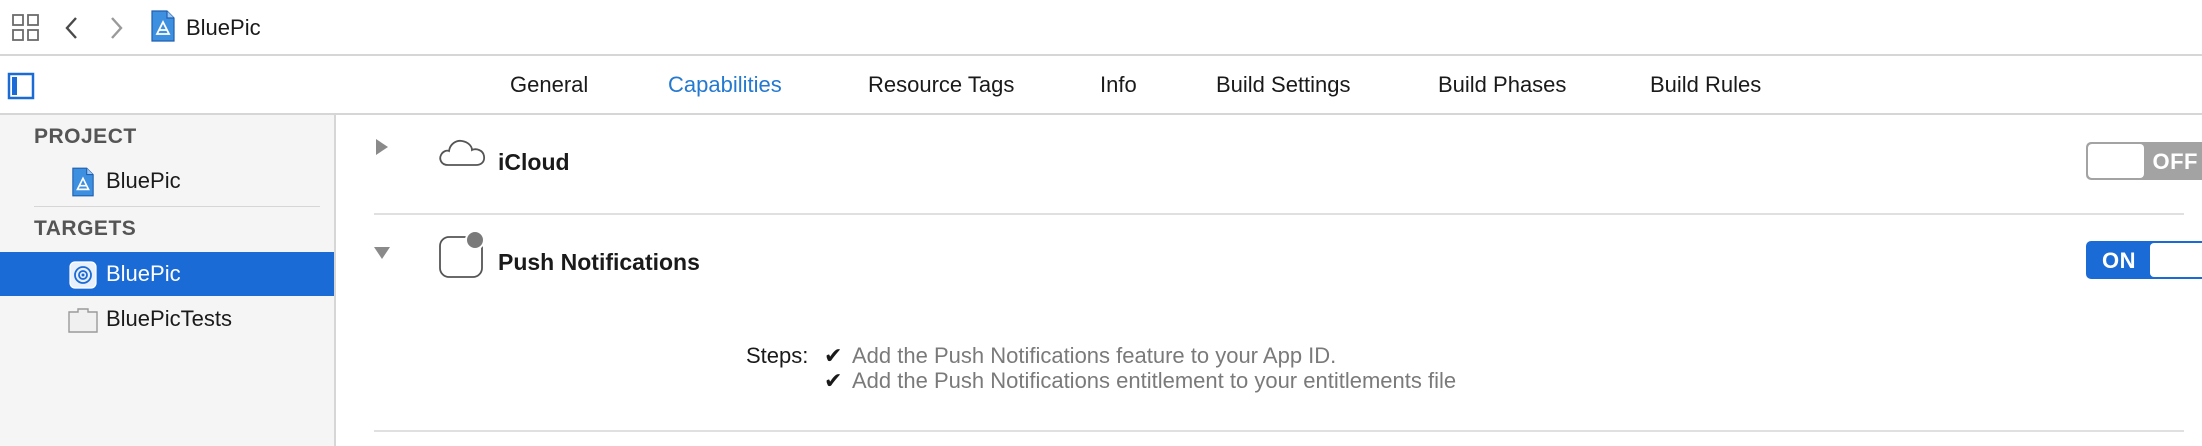  Describe the element at coordinates (177, 206) in the screenshot. I see `section-divider` at that location.